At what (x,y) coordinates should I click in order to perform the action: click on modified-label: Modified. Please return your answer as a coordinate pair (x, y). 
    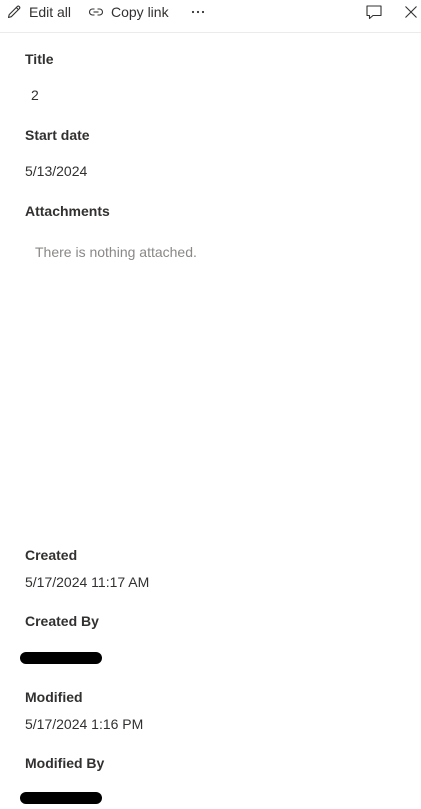
    Looking at the image, I should click on (54, 697).